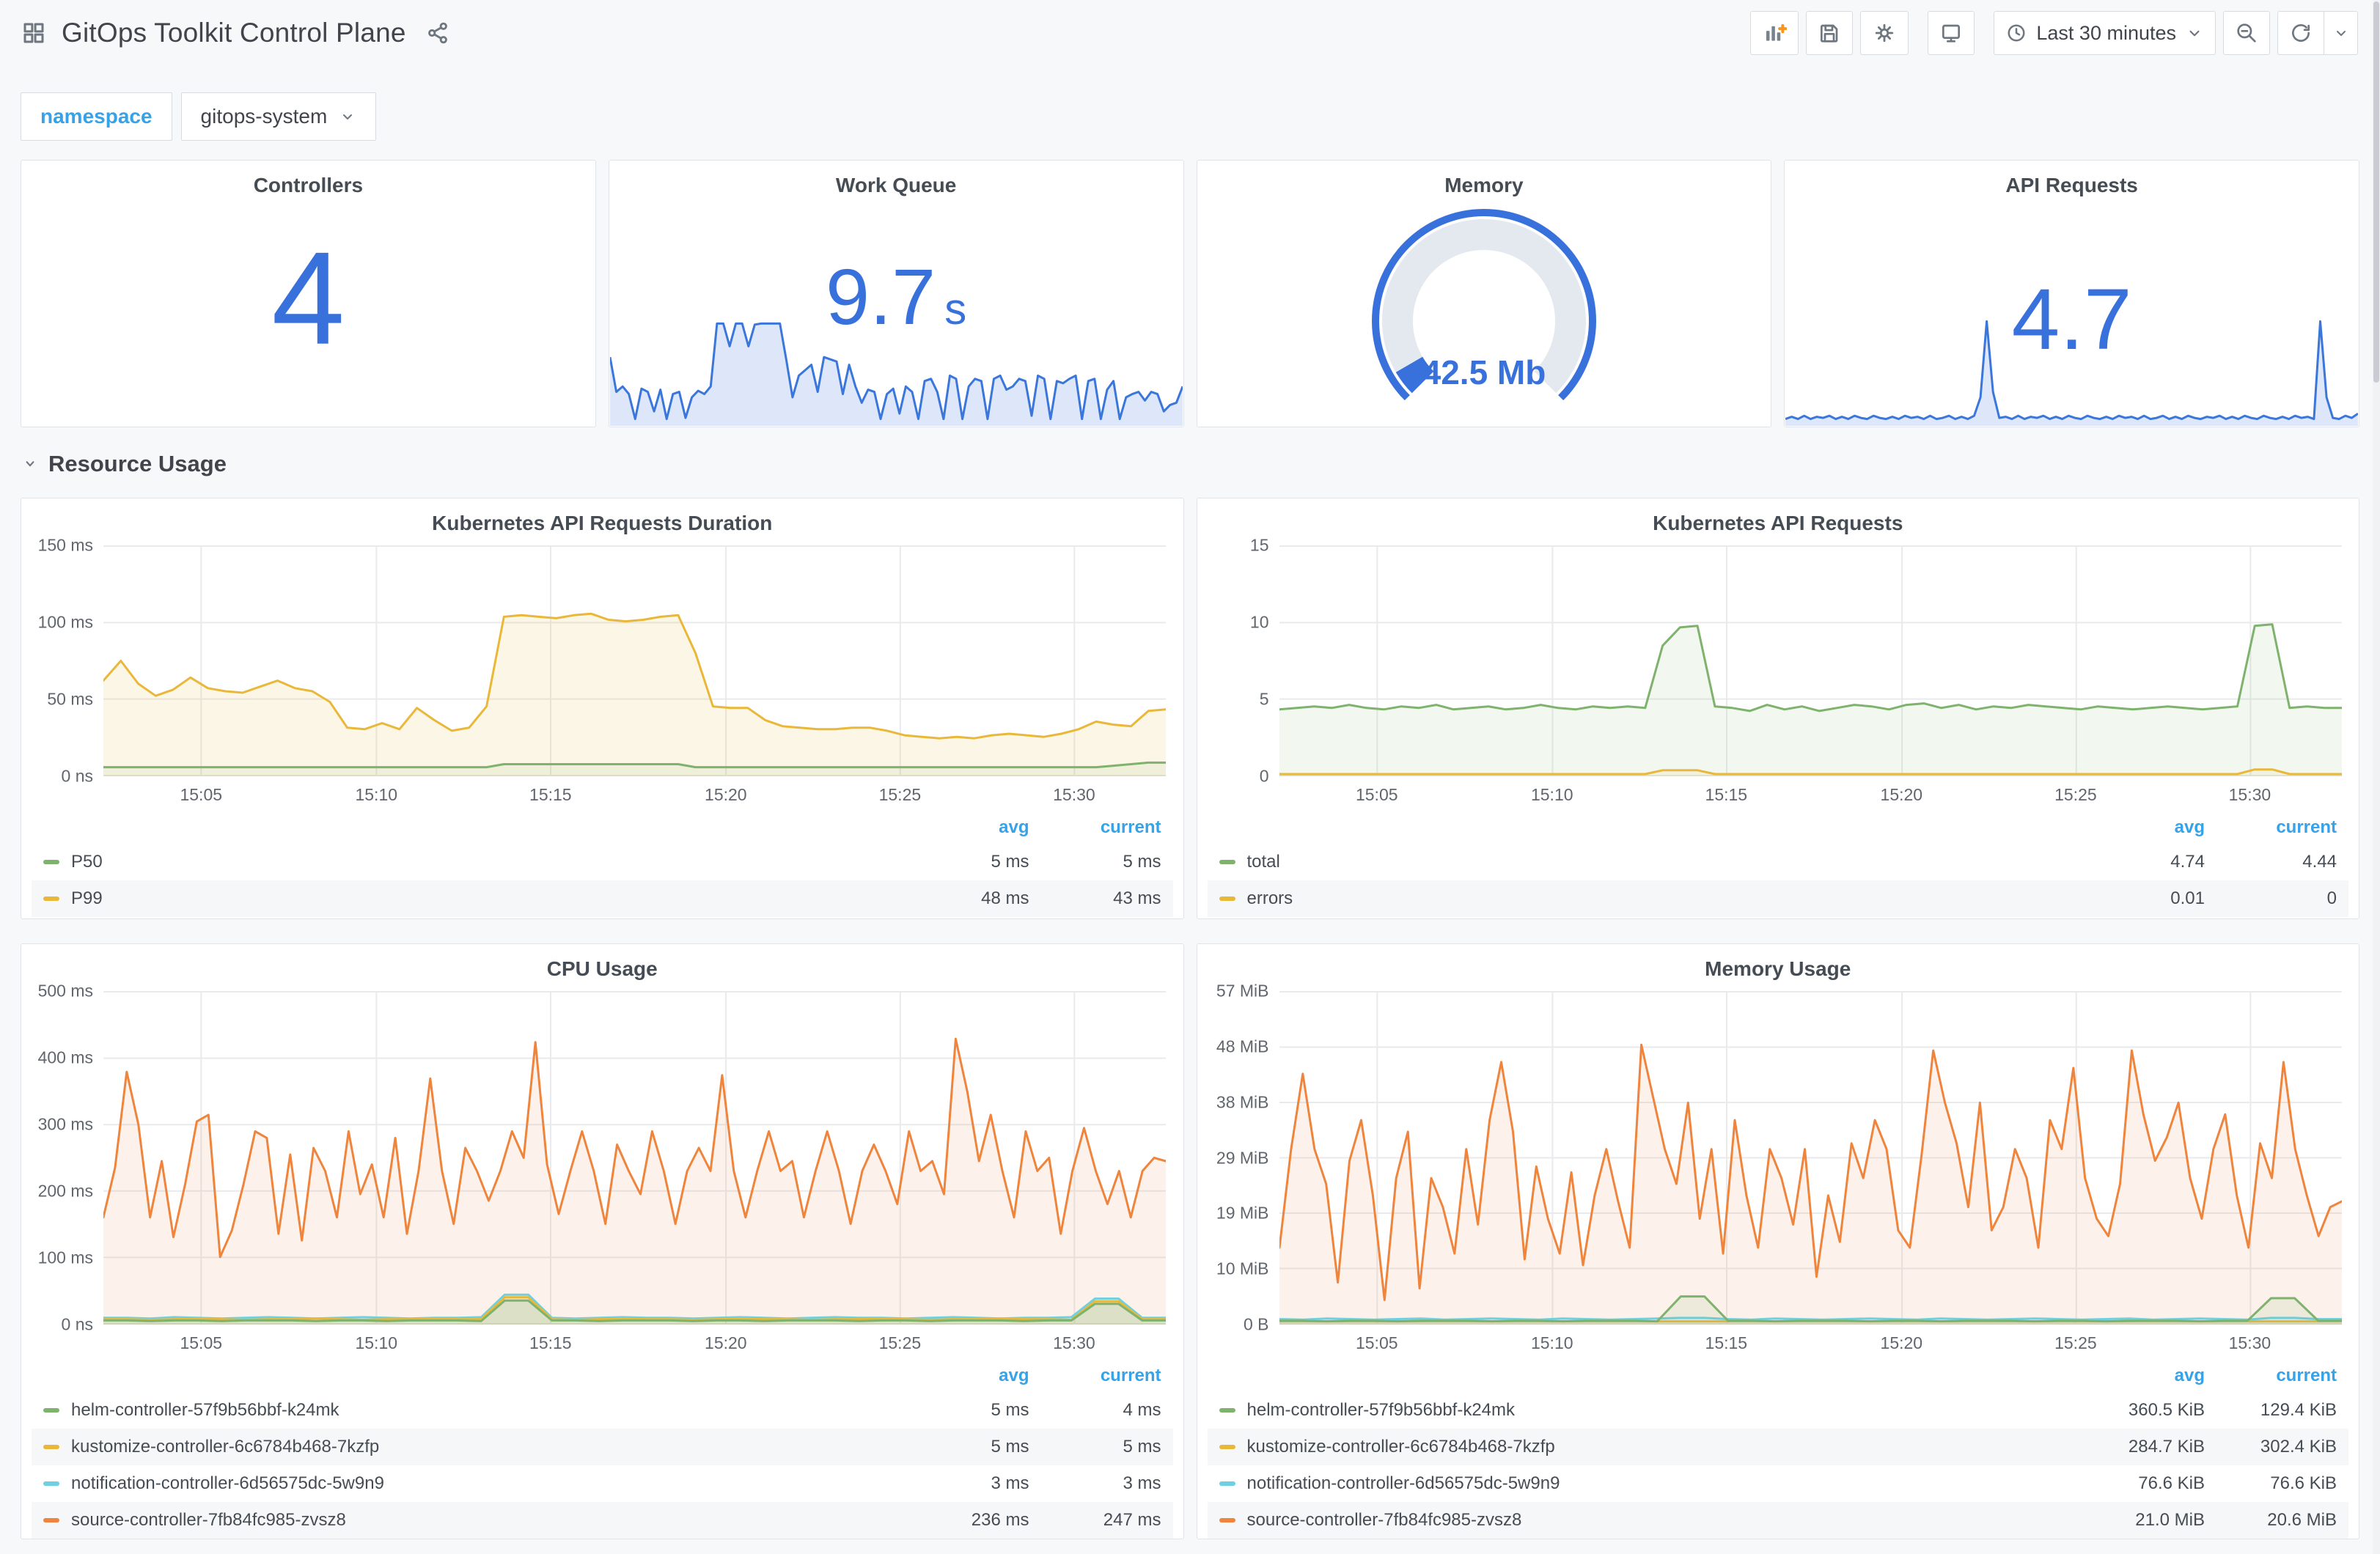  I want to click on y-tick-label: 400 ms, so click(65, 1057).